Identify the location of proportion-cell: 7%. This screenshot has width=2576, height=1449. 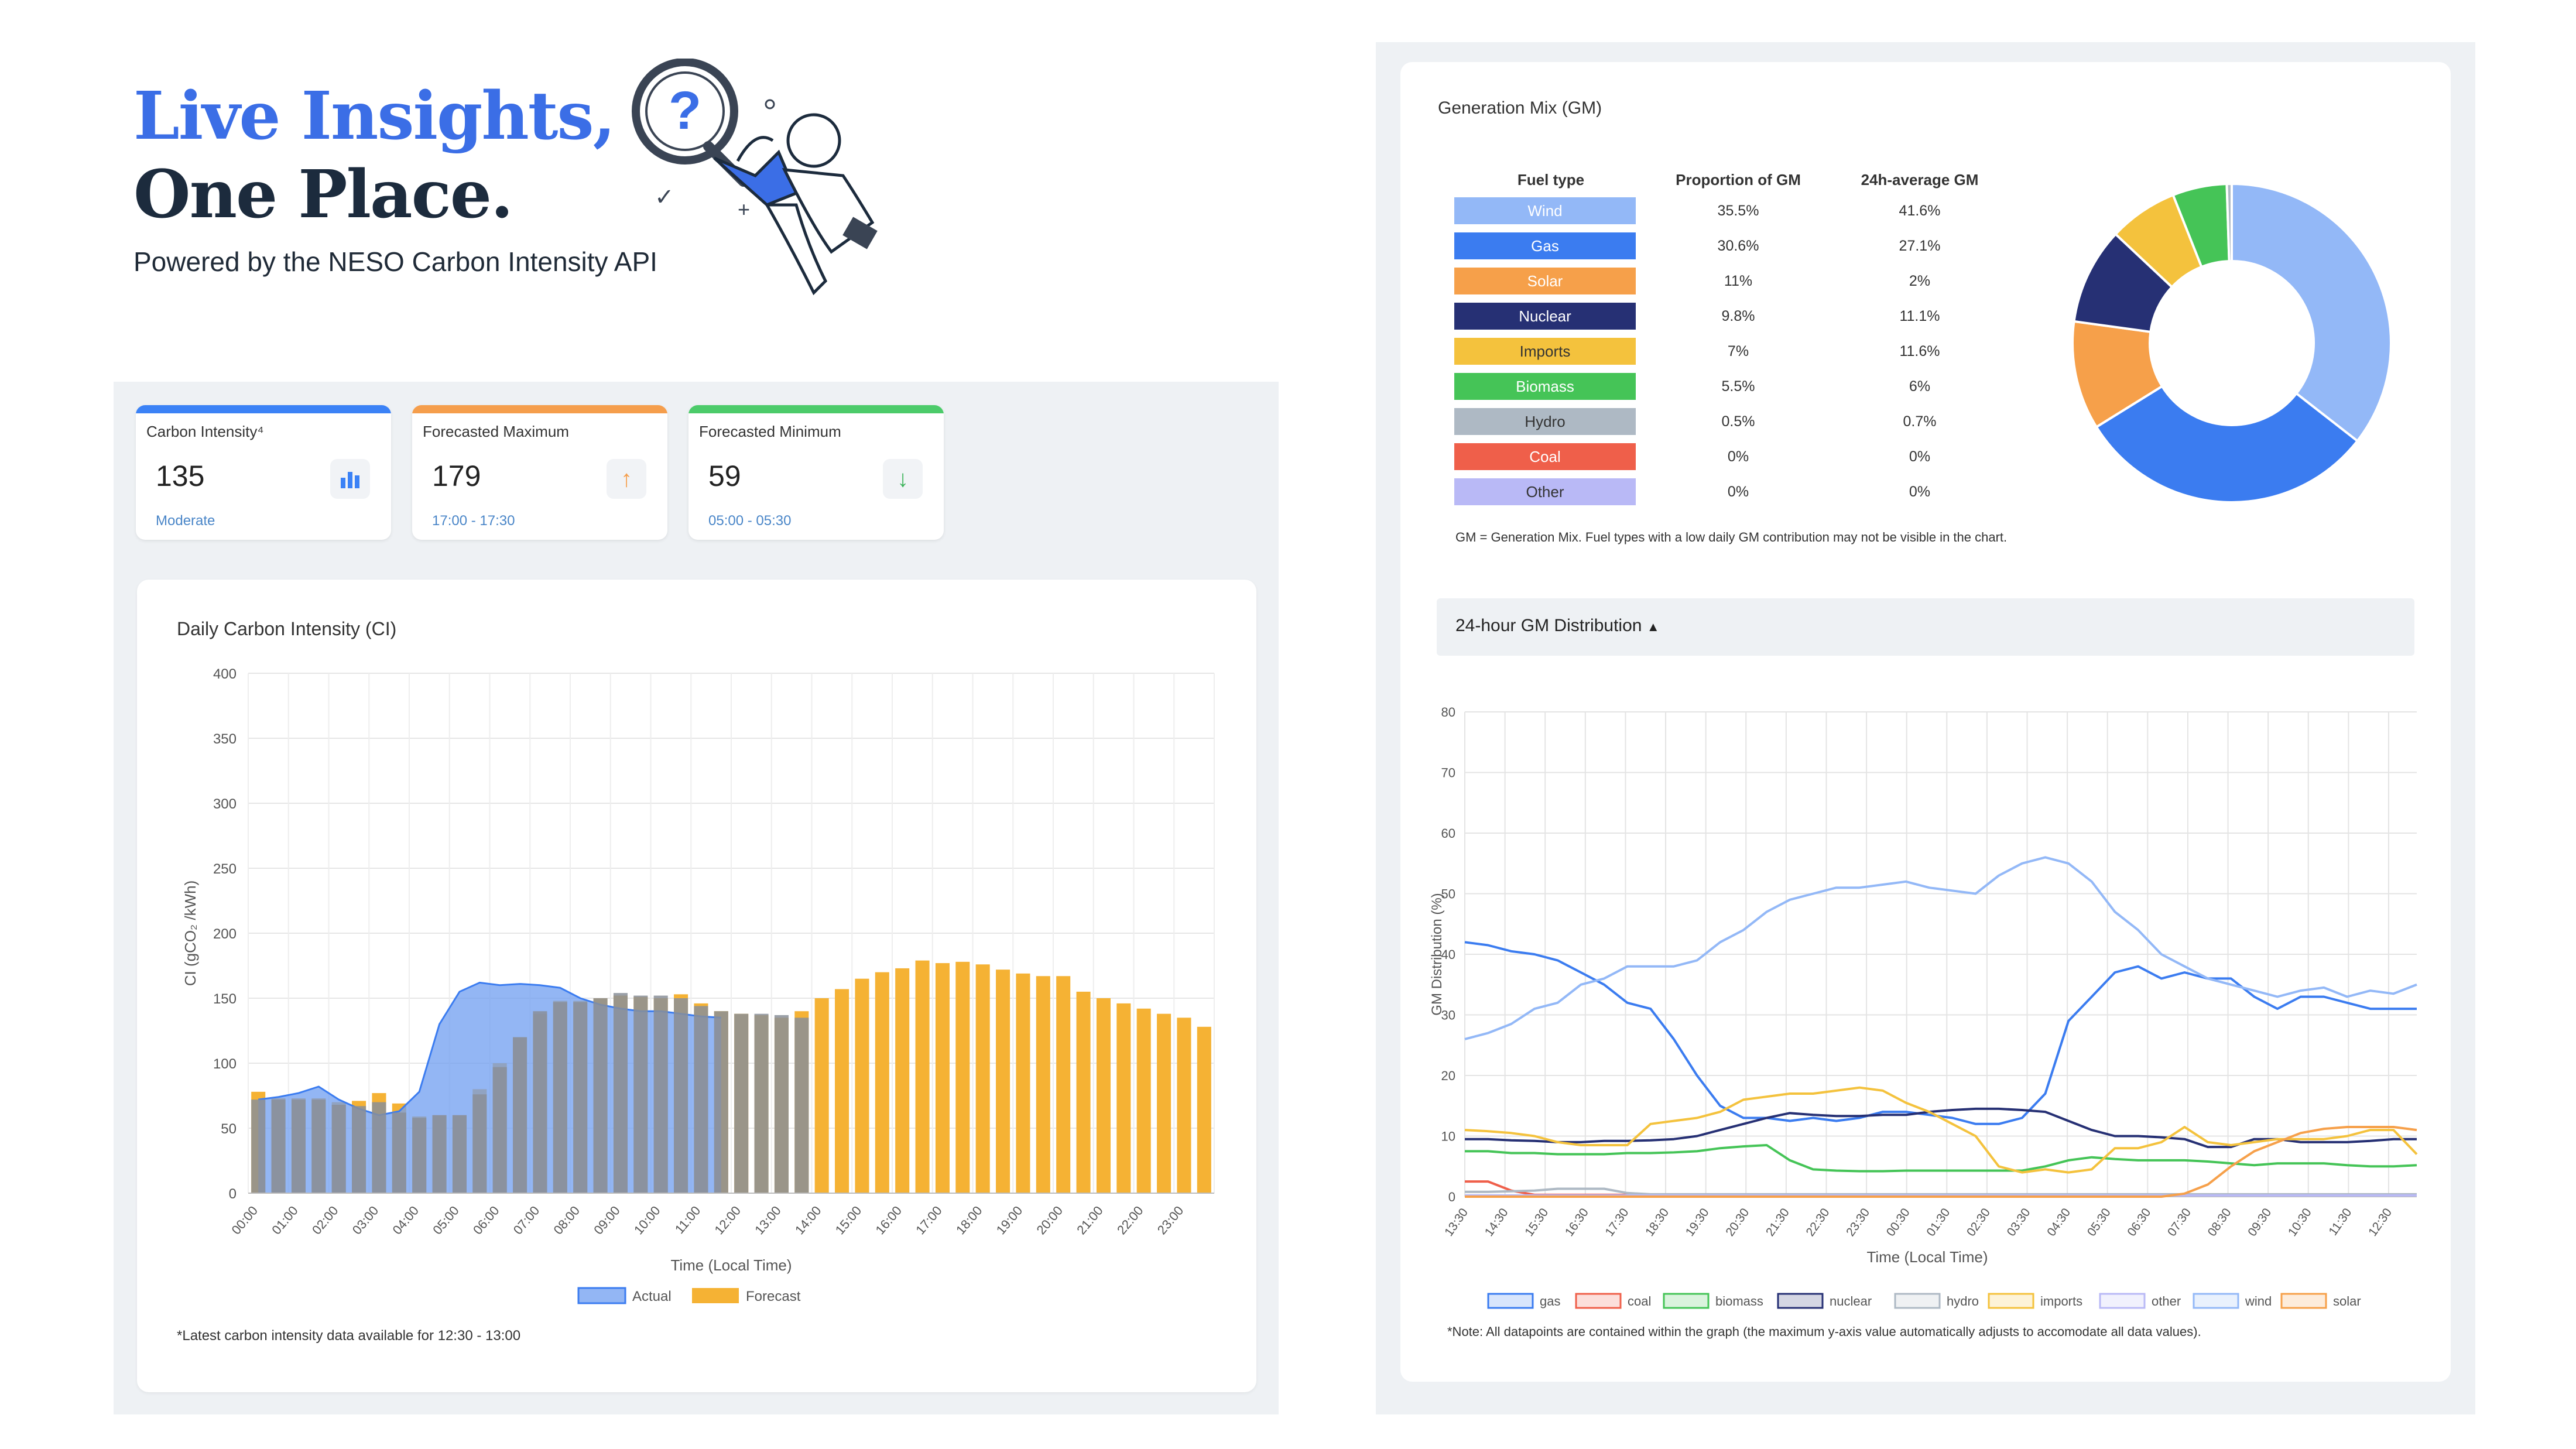
(1738, 350).